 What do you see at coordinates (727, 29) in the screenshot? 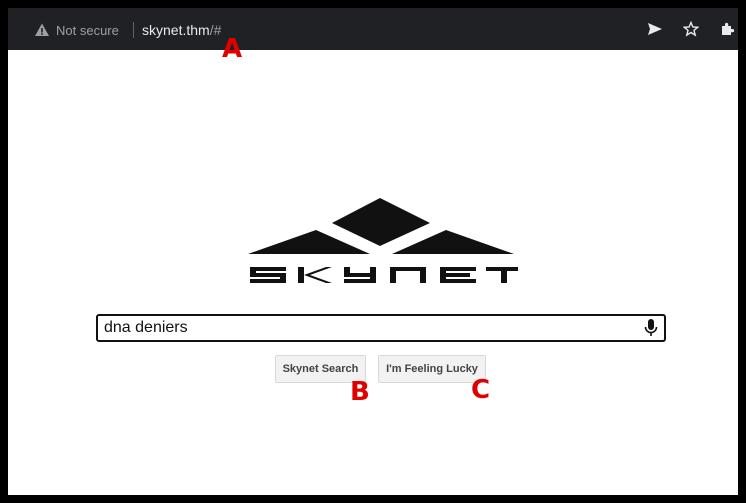
I see `extensions-puzzle-icon` at bounding box center [727, 29].